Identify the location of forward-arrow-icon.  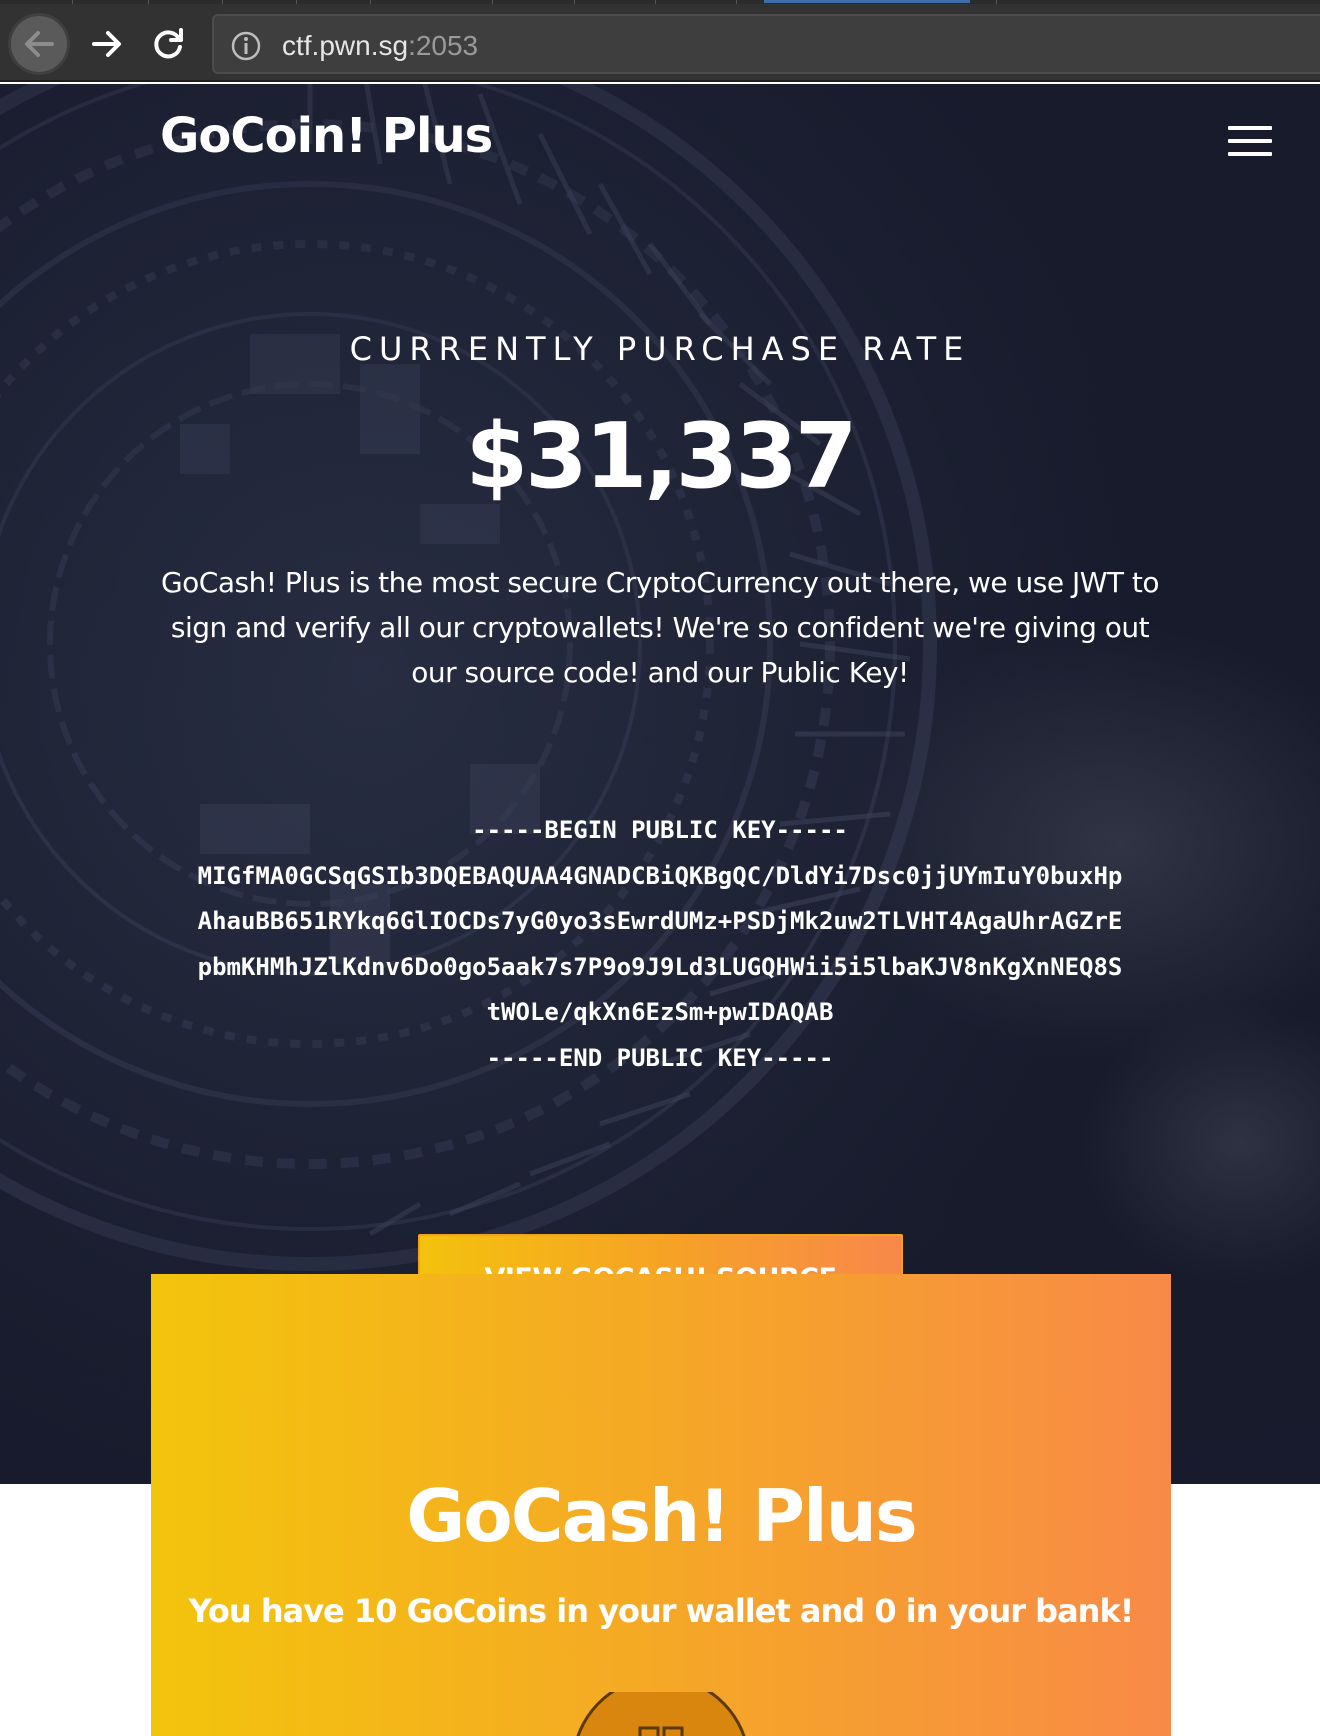
(106, 44).